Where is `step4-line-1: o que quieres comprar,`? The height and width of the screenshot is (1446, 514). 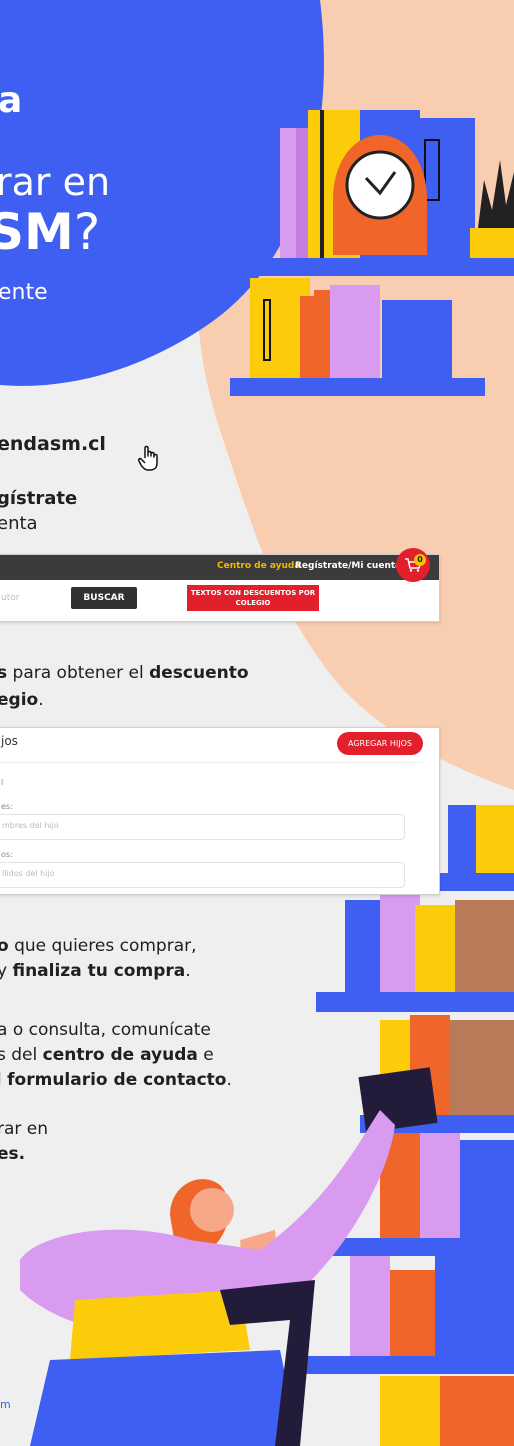
step4-line-1: o que quieres comprar, is located at coordinates (98, 946).